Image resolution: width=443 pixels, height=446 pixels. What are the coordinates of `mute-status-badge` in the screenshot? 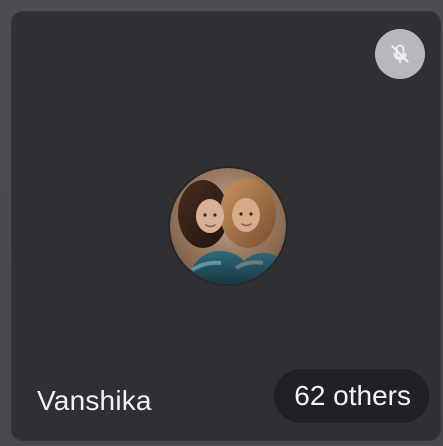 It's located at (400, 54).